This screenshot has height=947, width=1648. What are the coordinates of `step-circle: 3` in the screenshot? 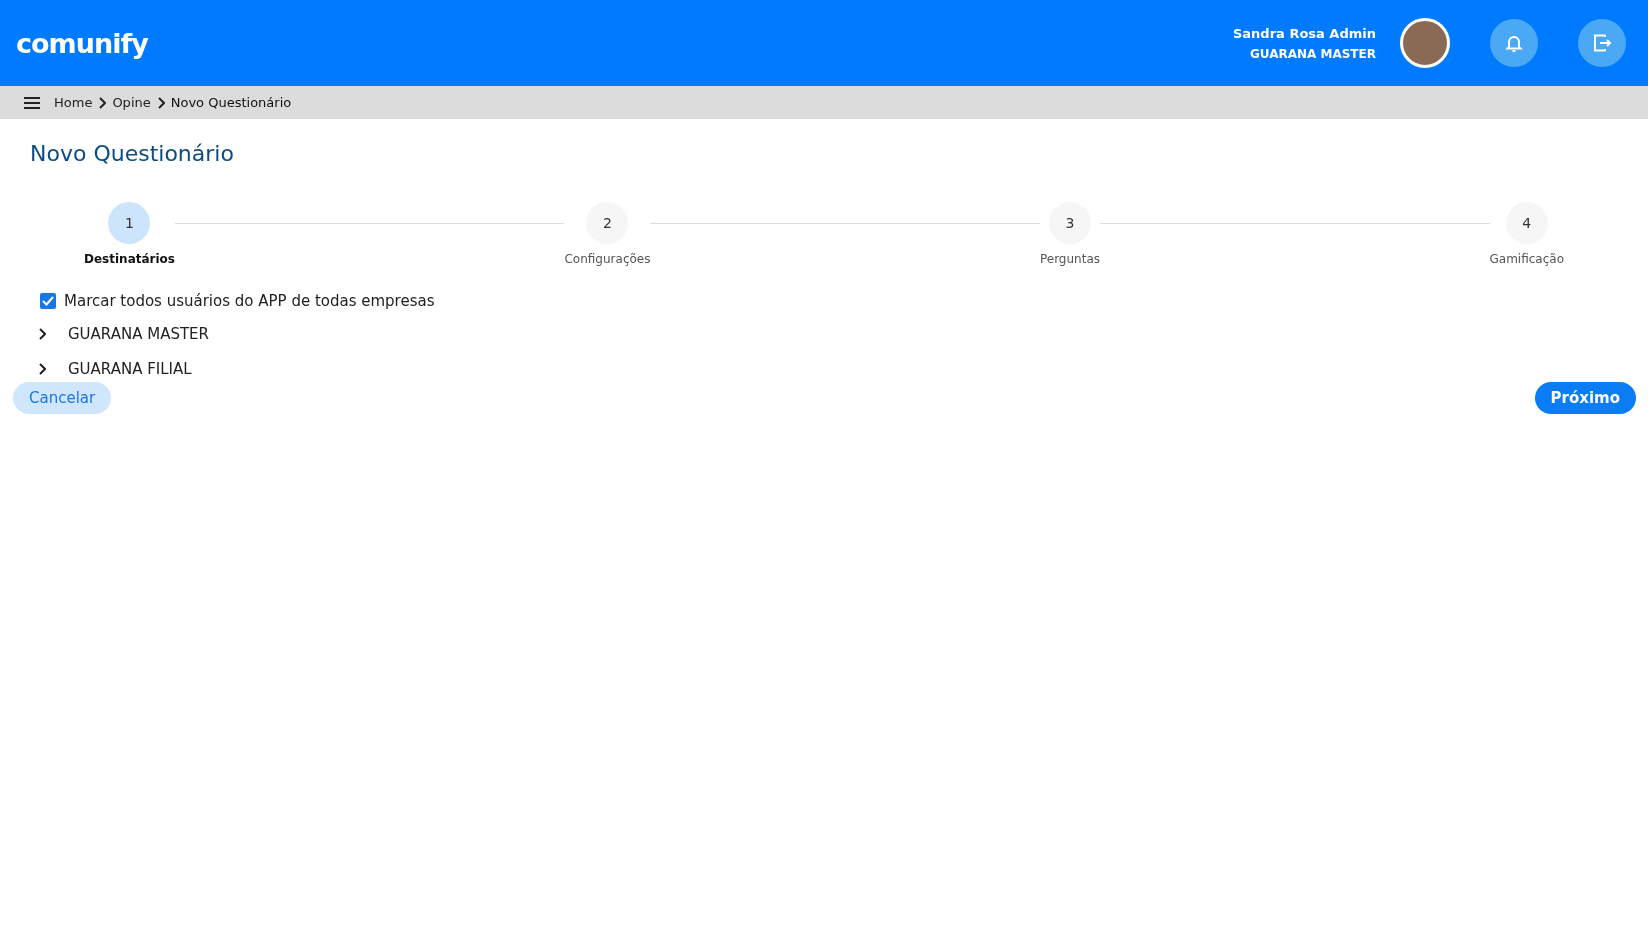 It's located at (1070, 223).